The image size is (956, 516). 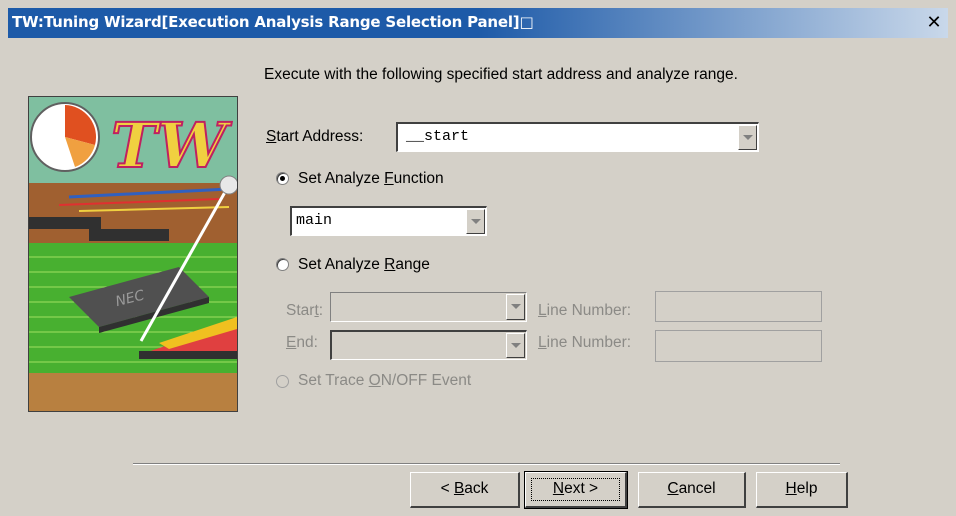 I want to click on analyze-range-label: Set Analyze Range, so click(x=364, y=265).